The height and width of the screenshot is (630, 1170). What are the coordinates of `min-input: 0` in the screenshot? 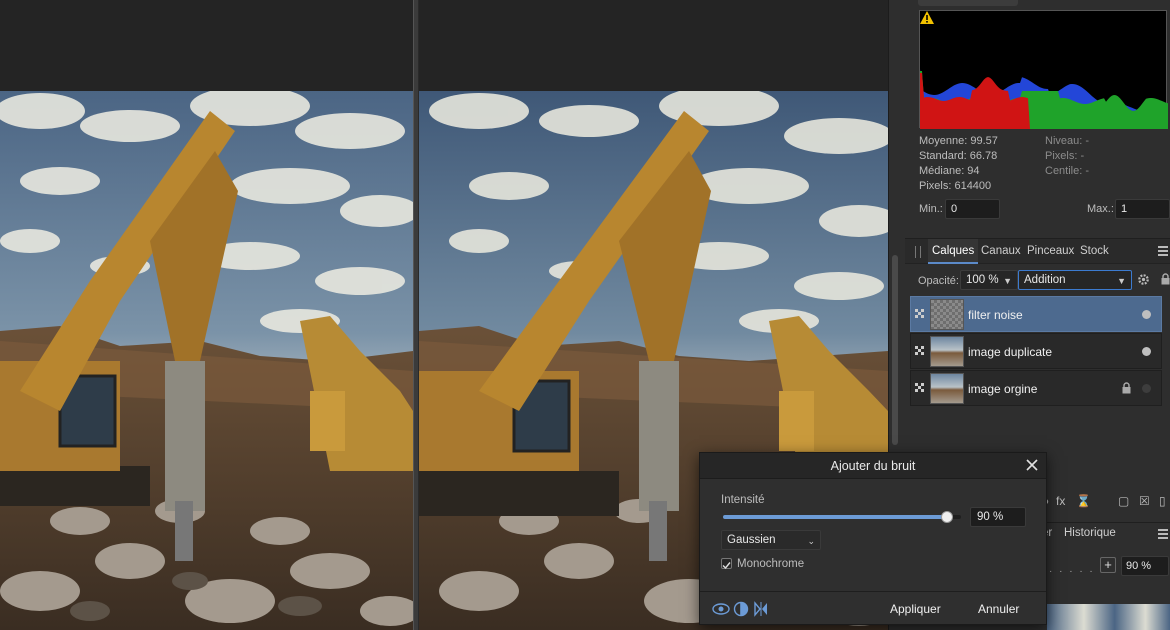 It's located at (972, 209).